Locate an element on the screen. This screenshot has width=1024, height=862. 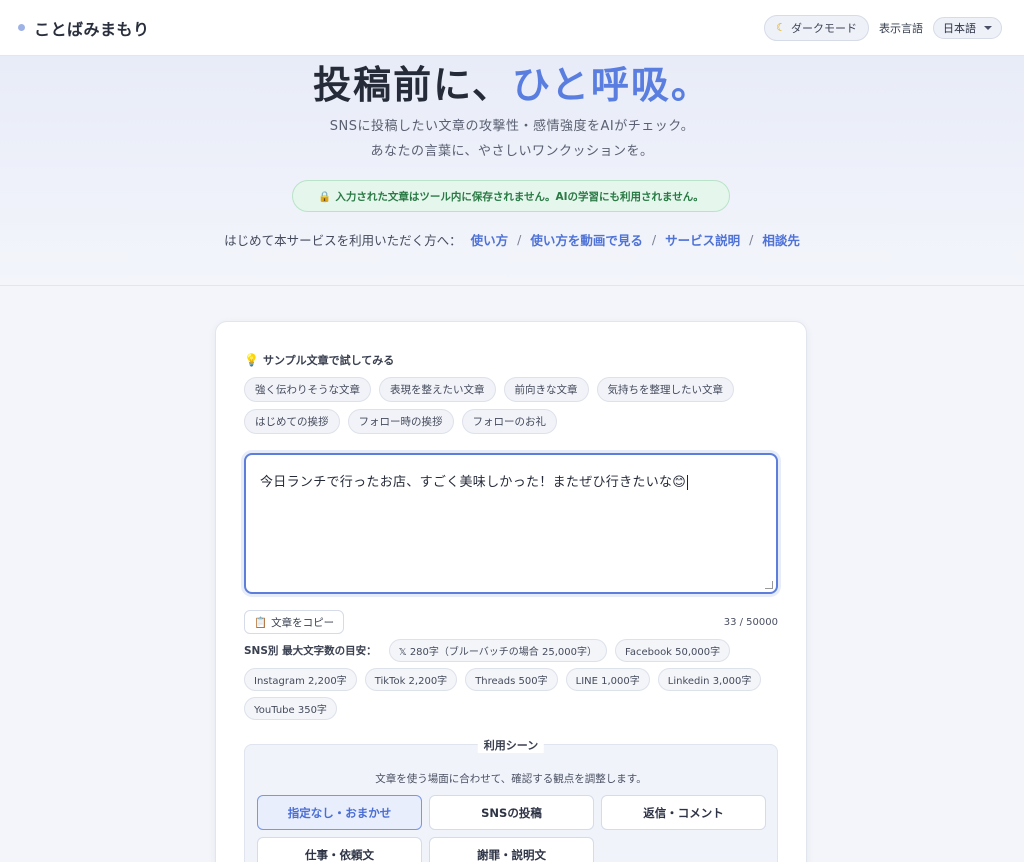
post-text-input: 今日ランチで行ったお店、すごく美味しかった！またぜひ行きたいな😊 is located at coordinates (511, 523).